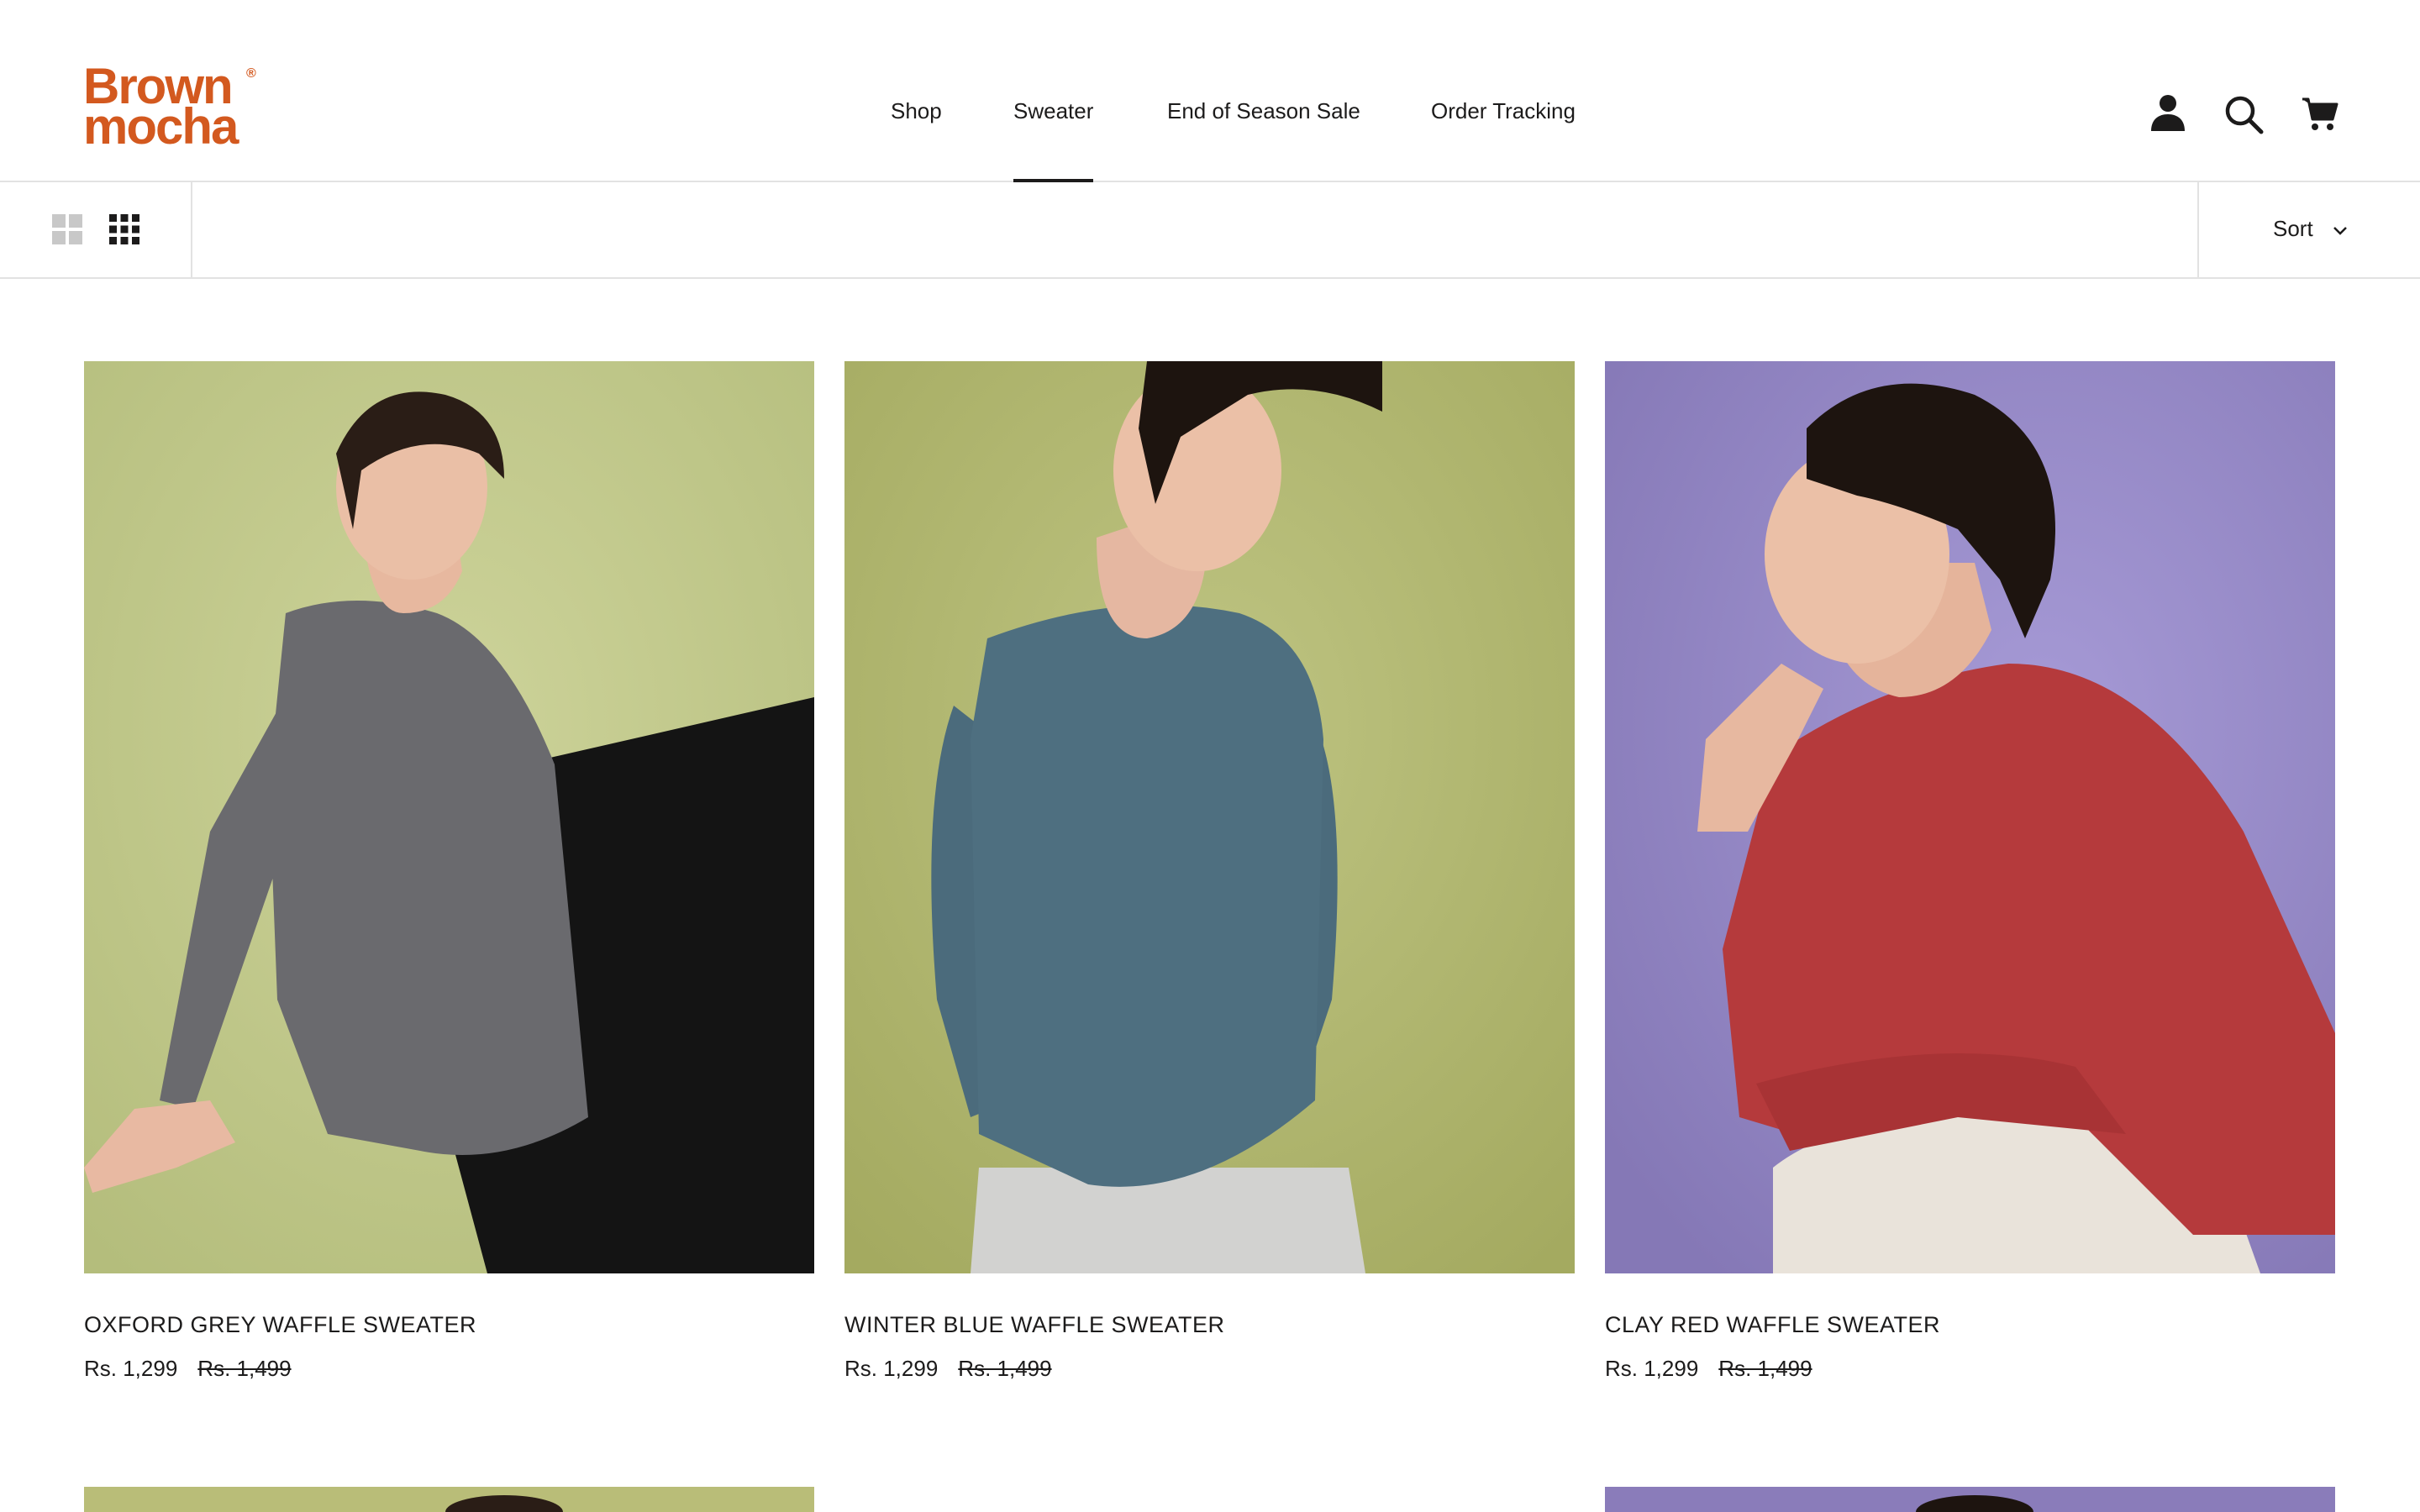  I want to click on product-title: CLAY RED WAFFLE SWEATER, so click(1772, 1325).